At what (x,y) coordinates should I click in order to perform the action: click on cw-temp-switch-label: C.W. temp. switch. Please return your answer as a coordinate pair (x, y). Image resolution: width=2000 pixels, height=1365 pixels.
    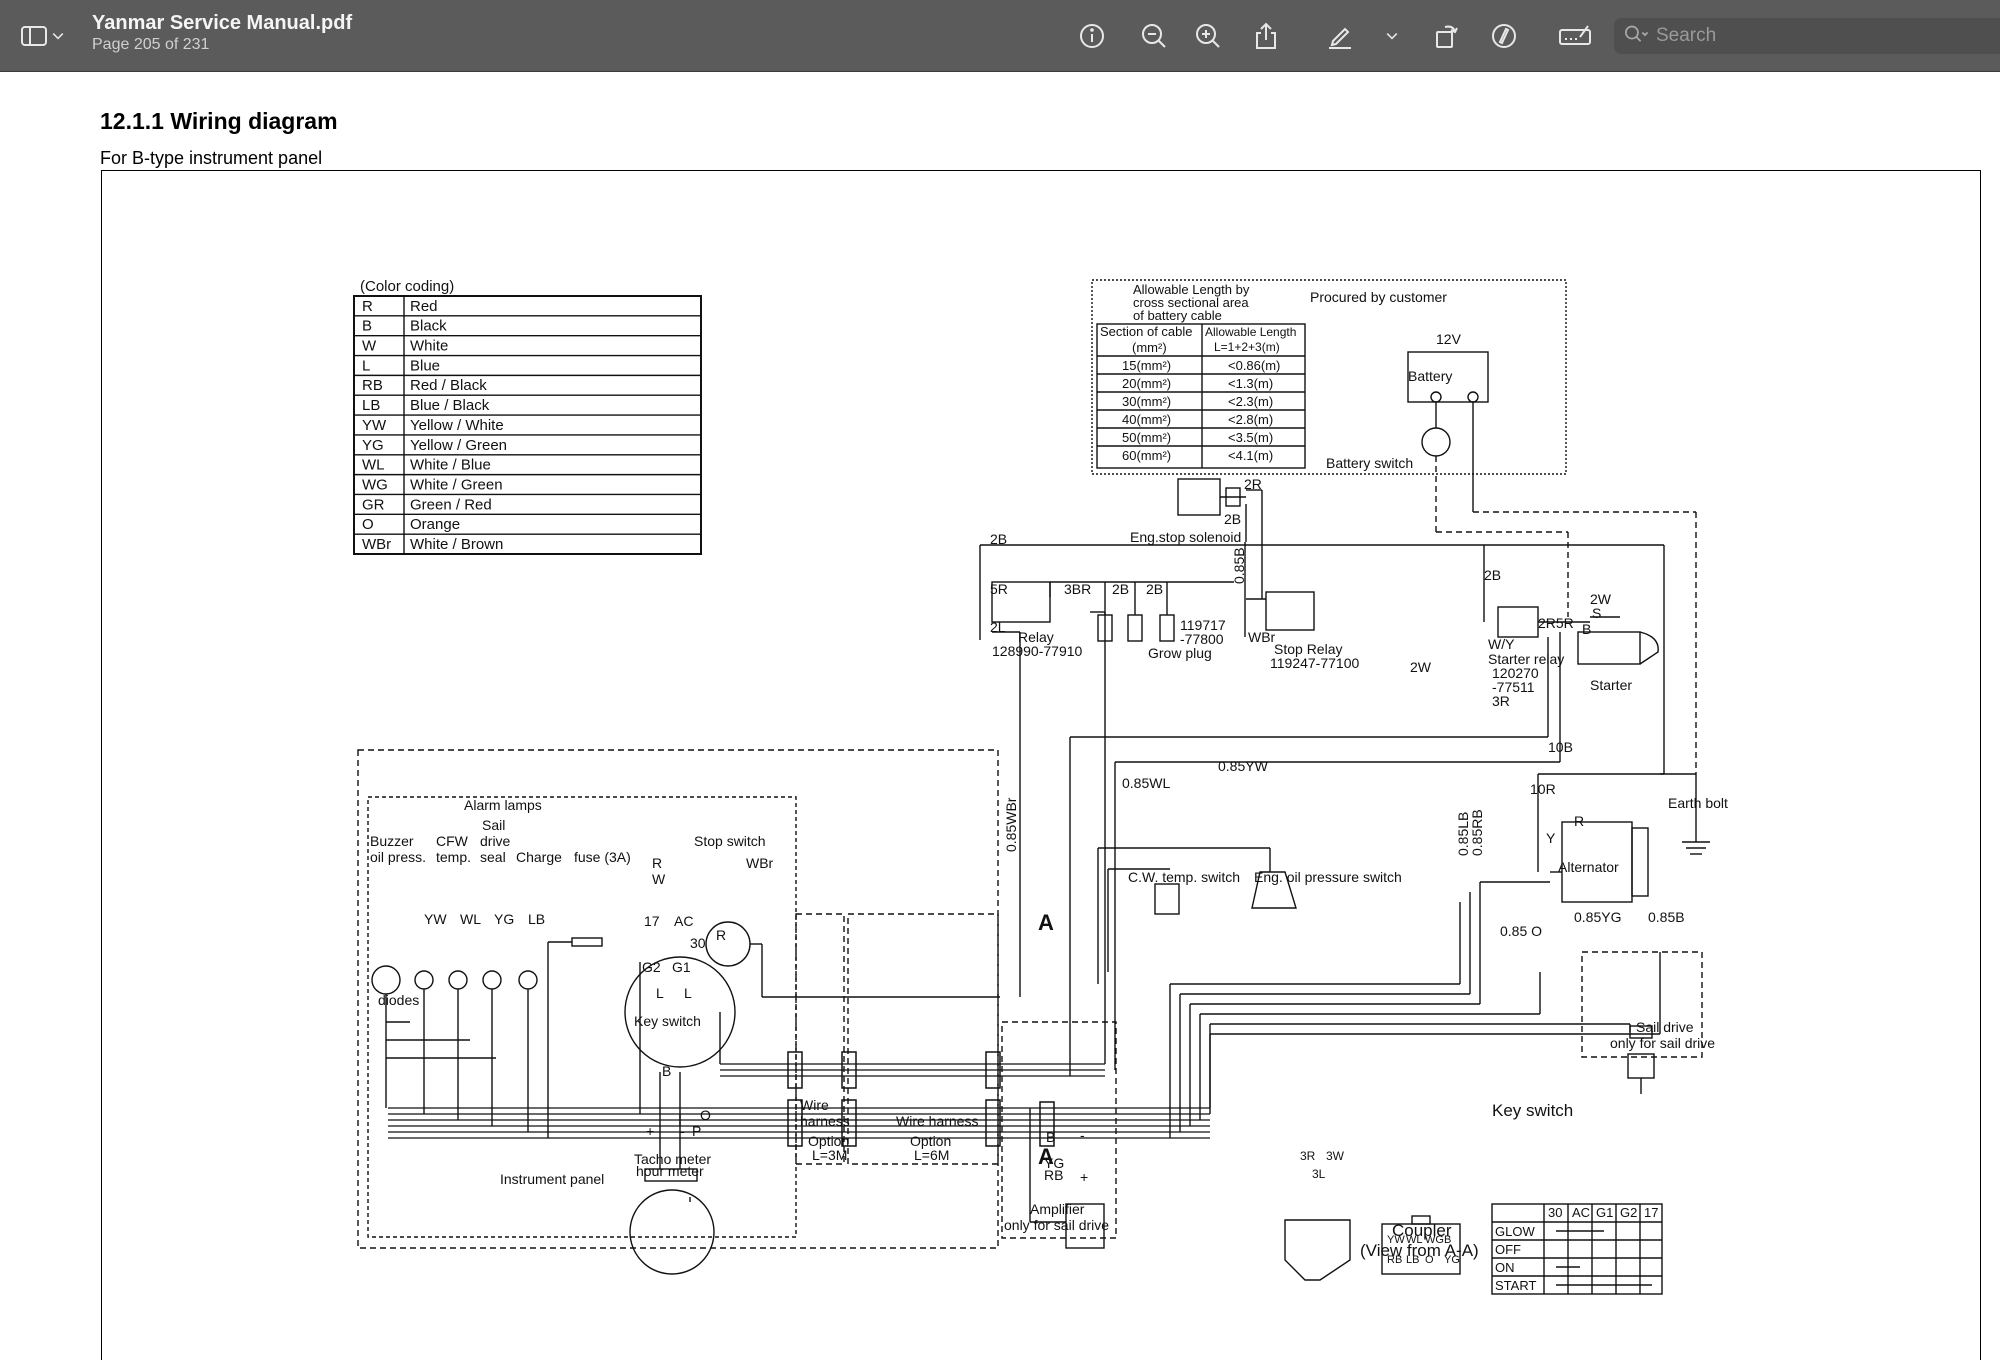
    Looking at the image, I should click on (1184, 877).